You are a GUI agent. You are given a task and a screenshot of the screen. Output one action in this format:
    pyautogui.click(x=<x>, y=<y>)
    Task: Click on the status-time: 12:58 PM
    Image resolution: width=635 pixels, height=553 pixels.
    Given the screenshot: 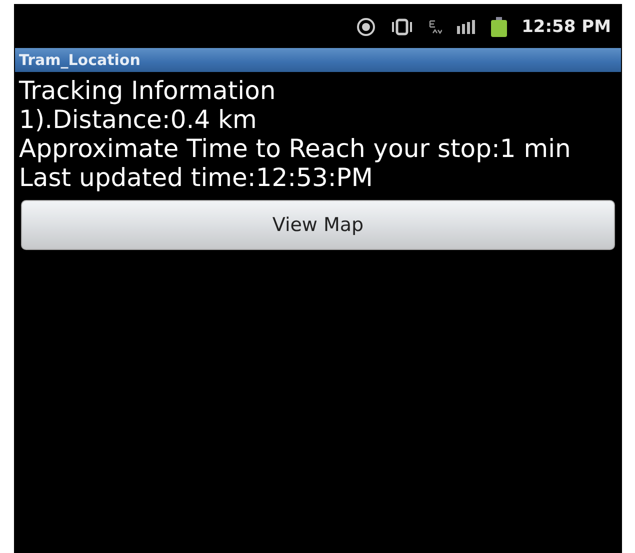 What is the action you would take?
    pyautogui.click(x=566, y=26)
    